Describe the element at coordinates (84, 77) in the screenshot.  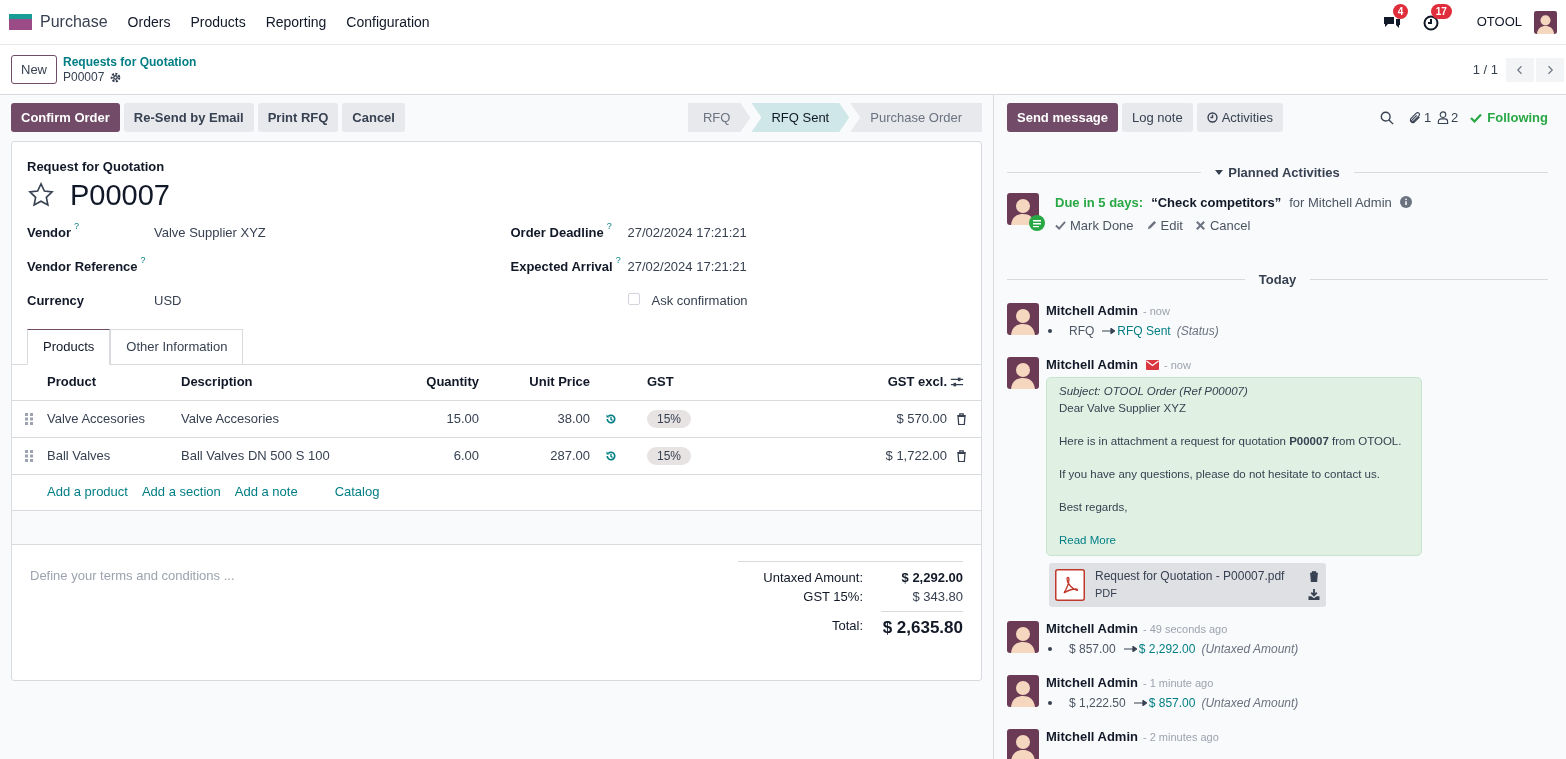
I see `record-name: P00007` at that location.